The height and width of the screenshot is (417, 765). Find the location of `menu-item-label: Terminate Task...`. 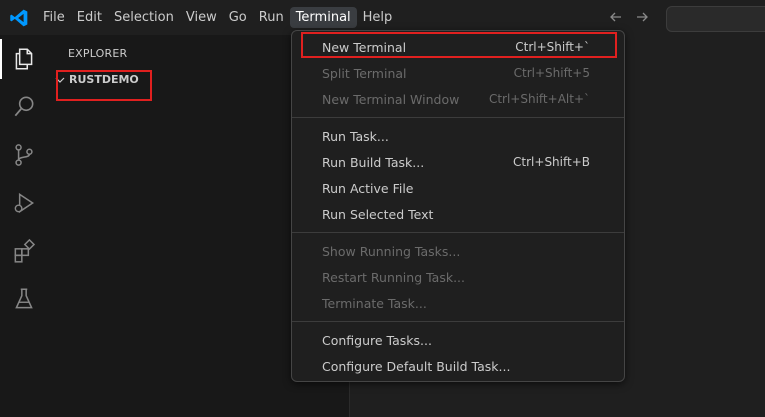

menu-item-label: Terminate Task... is located at coordinates (374, 303).